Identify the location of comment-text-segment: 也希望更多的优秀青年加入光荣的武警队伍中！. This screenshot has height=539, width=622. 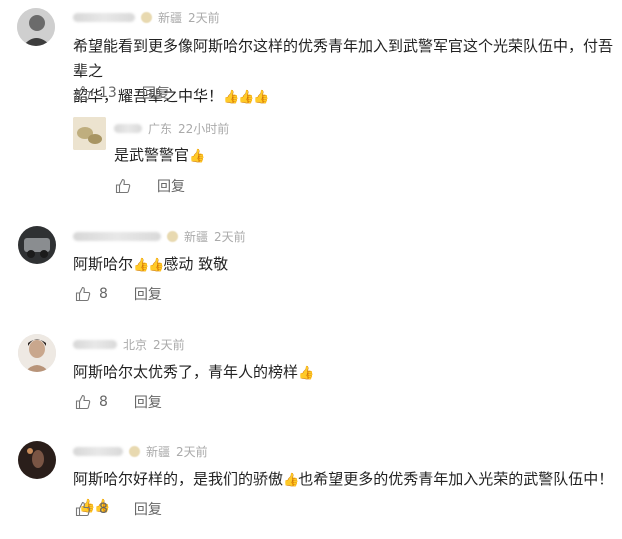
(456, 479).